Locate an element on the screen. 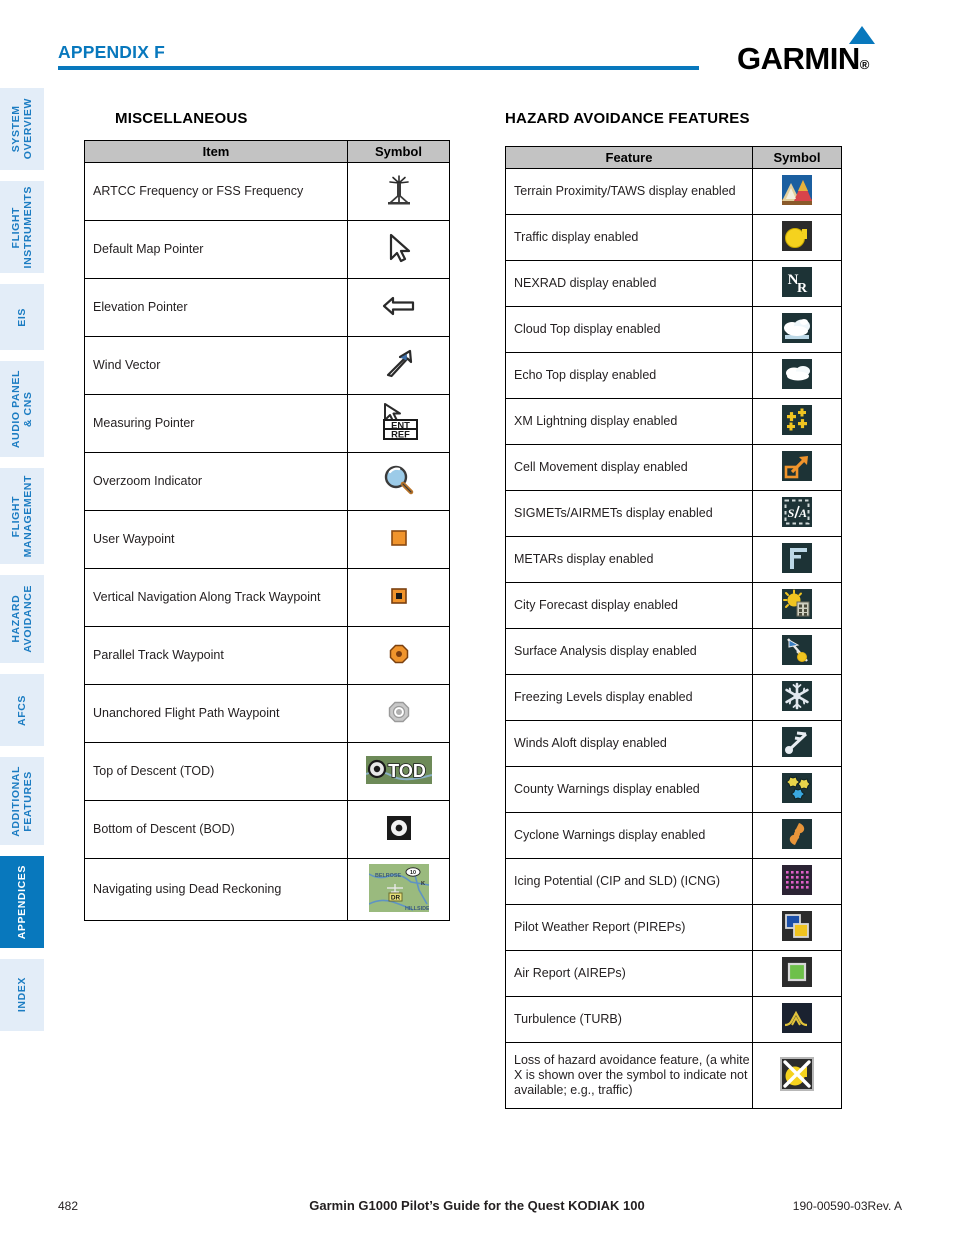  svg-text: HILLSIDE is located at coordinates (417, 909).